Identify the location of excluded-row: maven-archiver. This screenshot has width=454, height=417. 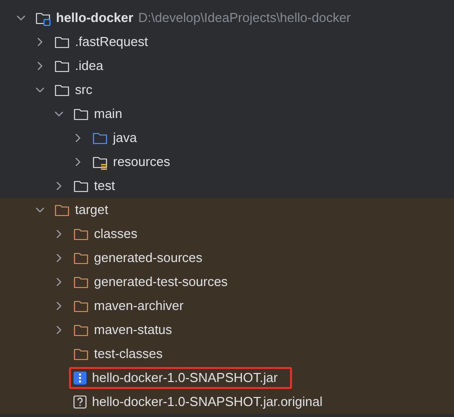
(227, 306).